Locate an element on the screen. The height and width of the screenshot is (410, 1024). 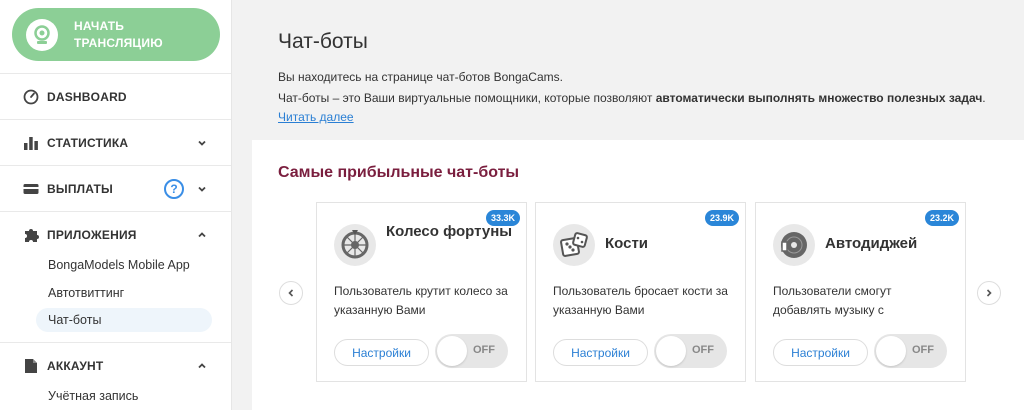
start-stream-label: НАЧАТЬ ТРАНСЛЯЦИЮ is located at coordinates (118, 34).